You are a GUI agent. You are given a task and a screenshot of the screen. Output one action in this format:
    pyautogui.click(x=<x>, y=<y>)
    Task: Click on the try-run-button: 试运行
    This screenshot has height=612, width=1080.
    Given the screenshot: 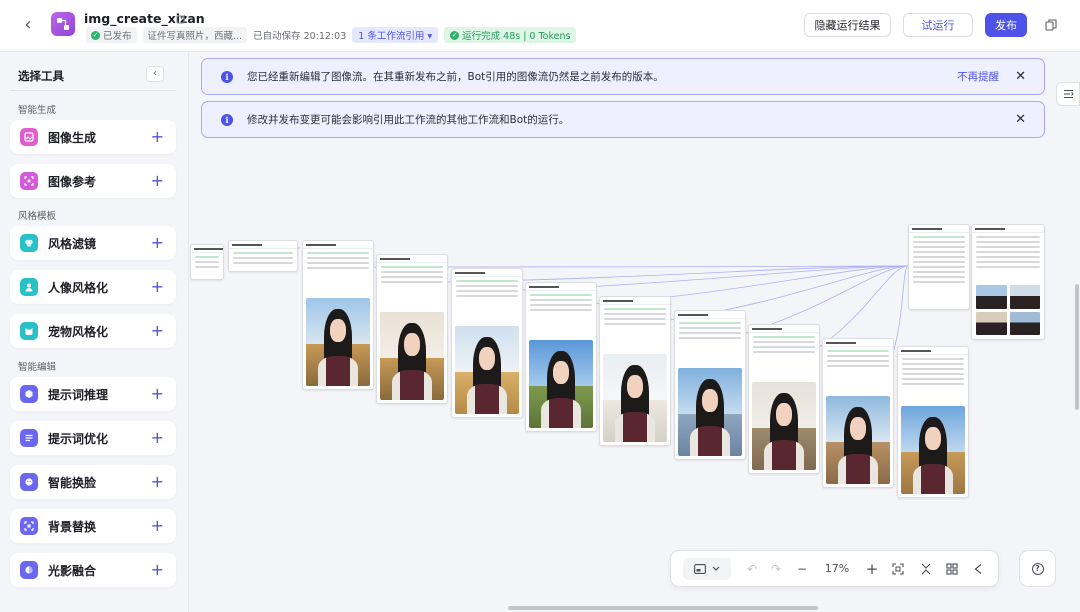 What is the action you would take?
    pyautogui.click(x=938, y=25)
    